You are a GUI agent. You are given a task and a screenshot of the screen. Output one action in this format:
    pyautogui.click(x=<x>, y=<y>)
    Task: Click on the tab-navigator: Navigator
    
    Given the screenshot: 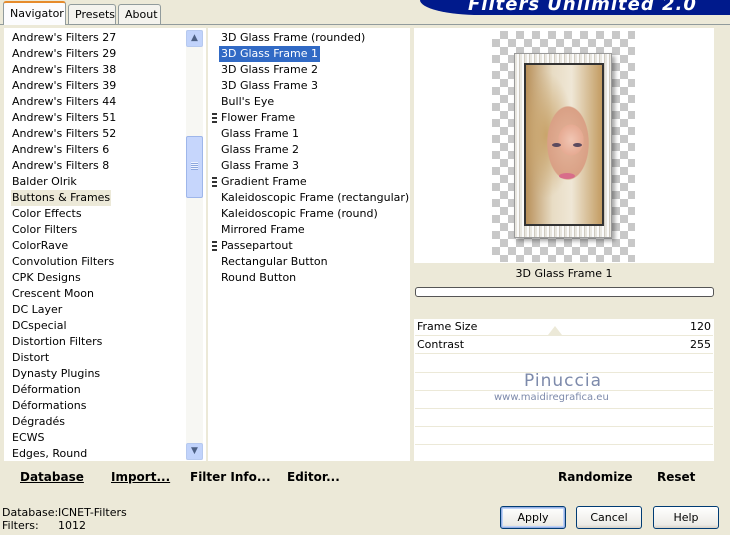 What is the action you would take?
    pyautogui.click(x=34, y=13)
    